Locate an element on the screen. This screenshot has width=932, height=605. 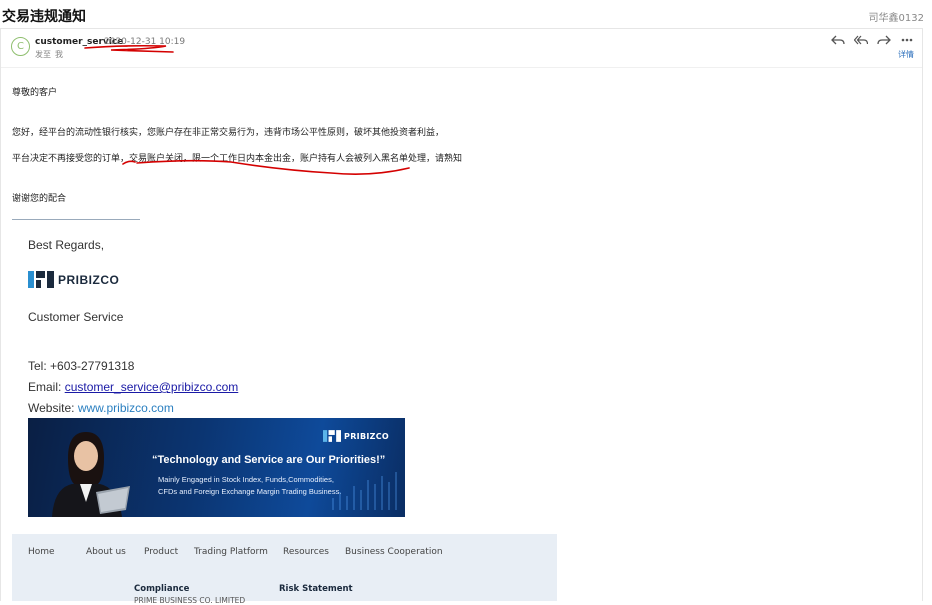
banner-logo: PRIBIZCO is located at coordinates (356, 436).